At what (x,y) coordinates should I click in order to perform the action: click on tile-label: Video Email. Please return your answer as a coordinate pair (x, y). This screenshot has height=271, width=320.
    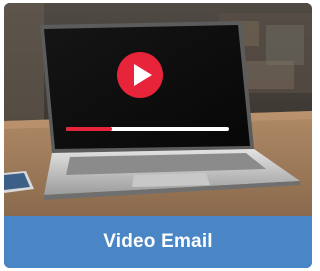
    Looking at the image, I should click on (158, 241).